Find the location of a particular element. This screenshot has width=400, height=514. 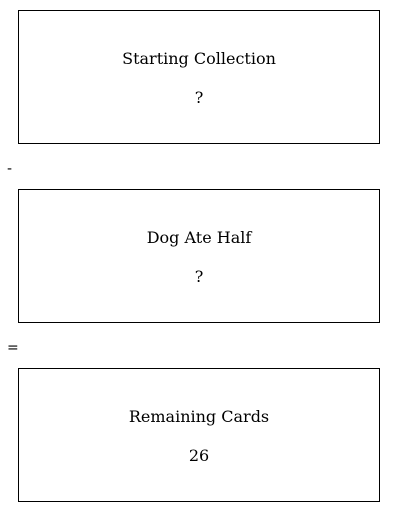

minus-operator: - is located at coordinates (10, 169).